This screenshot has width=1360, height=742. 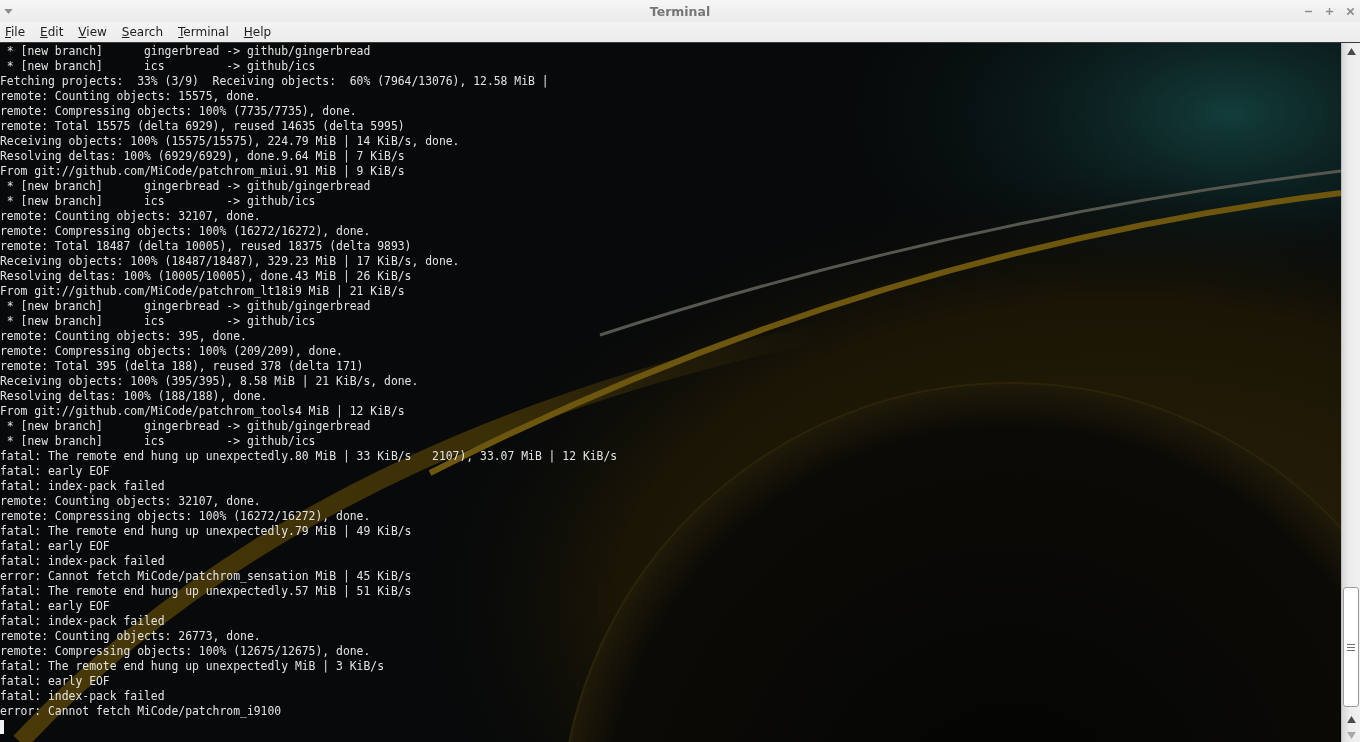 I want to click on menu-item: Edit, so click(x=53, y=32).